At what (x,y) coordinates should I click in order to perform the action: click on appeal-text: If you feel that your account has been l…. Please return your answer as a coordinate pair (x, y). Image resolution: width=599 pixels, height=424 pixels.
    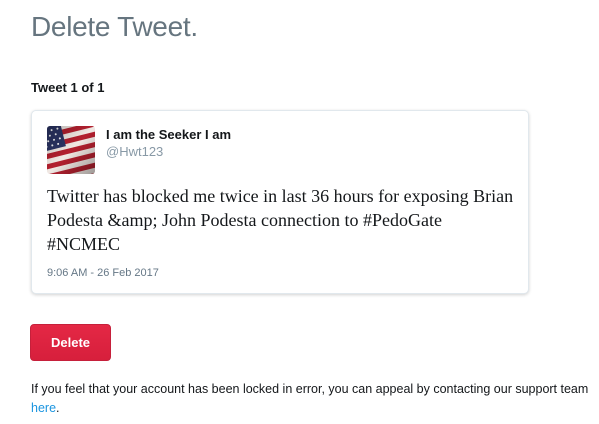
    Looking at the image, I should click on (310, 389).